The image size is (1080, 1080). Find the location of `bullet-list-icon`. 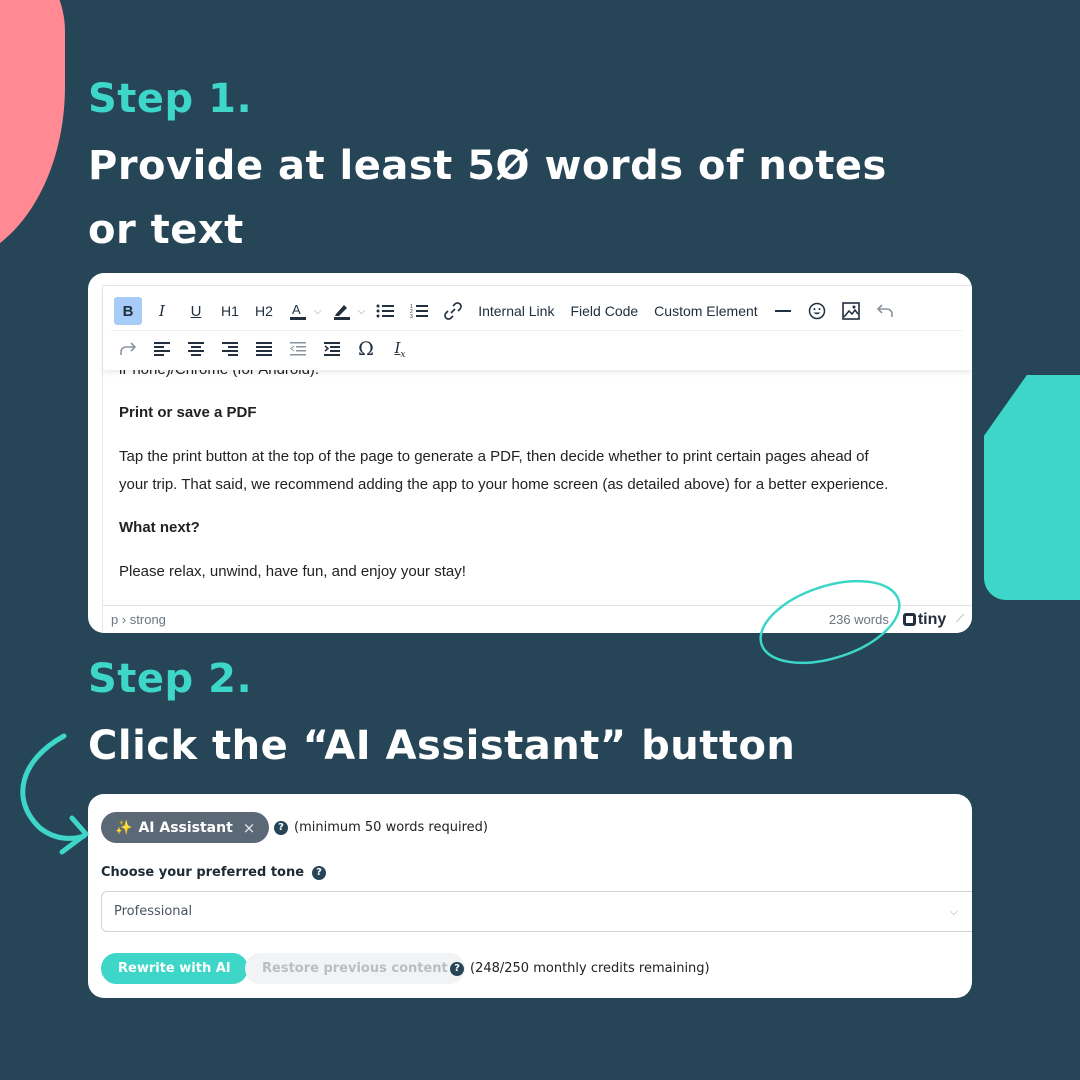

bullet-list-icon is located at coordinates (385, 311).